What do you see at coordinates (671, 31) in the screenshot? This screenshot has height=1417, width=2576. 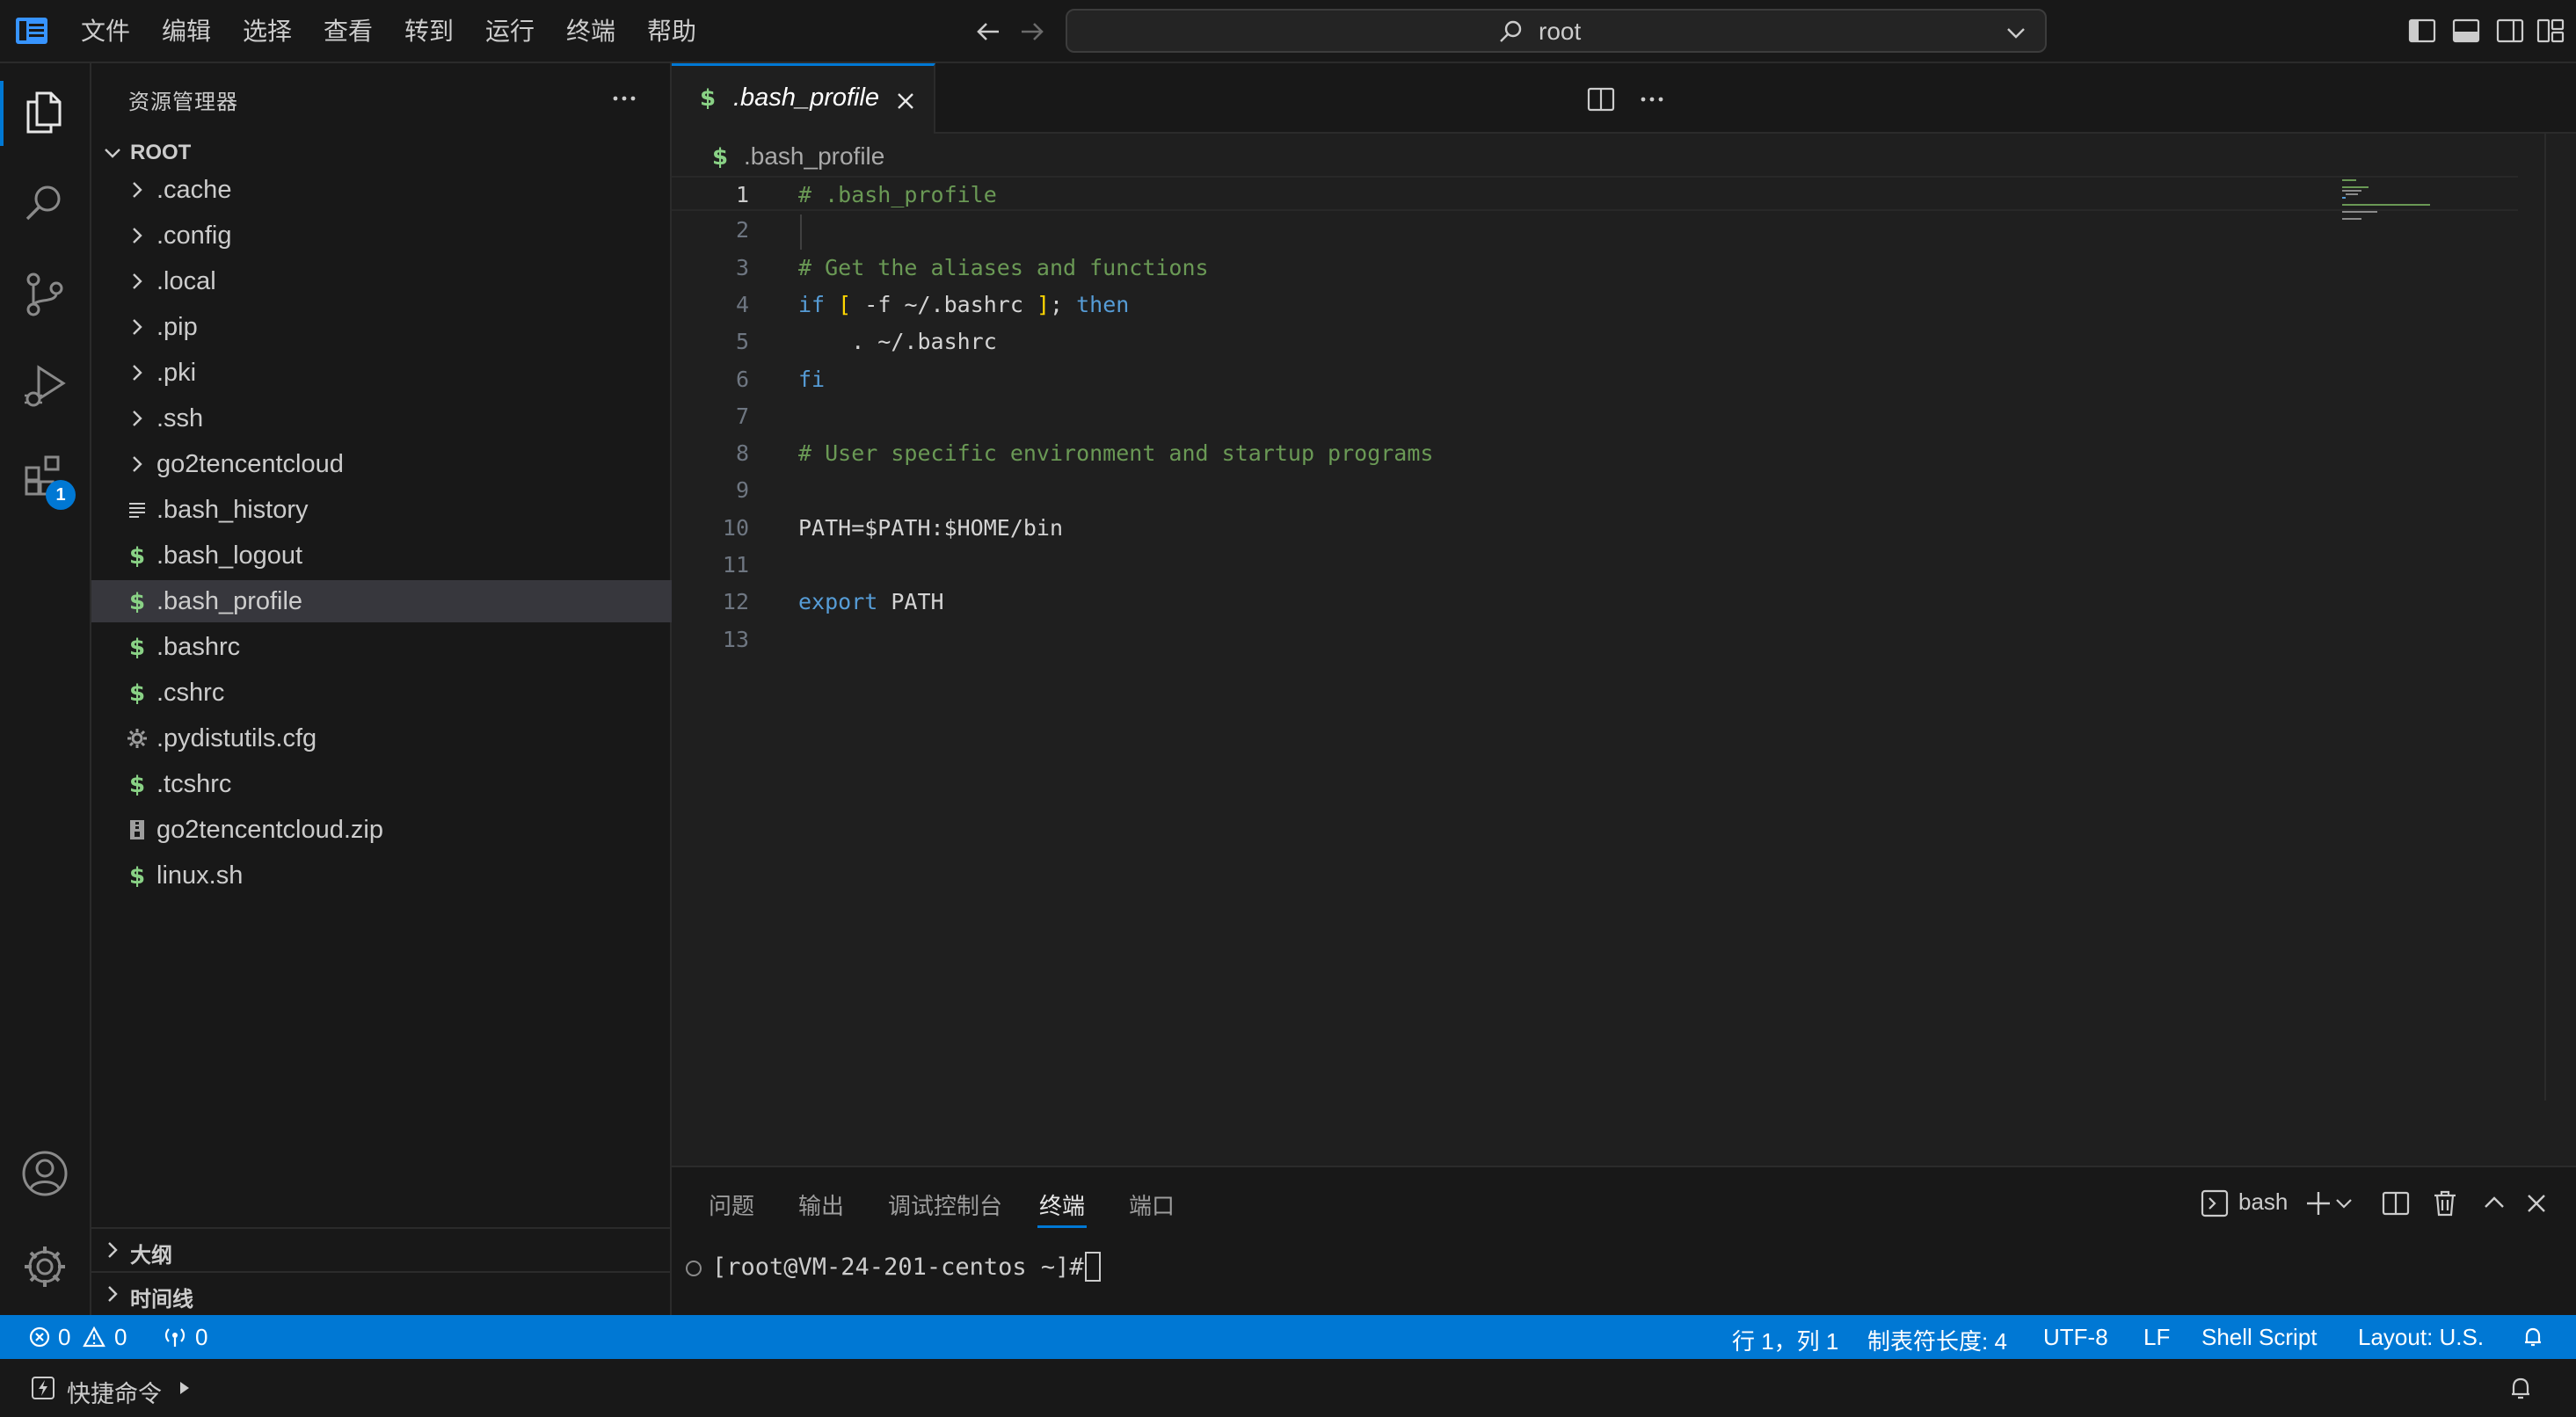 I see `menu-help: 帮助` at bounding box center [671, 31].